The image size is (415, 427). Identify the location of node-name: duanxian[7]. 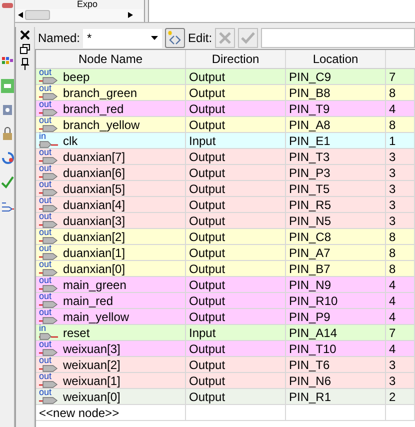
(94, 156).